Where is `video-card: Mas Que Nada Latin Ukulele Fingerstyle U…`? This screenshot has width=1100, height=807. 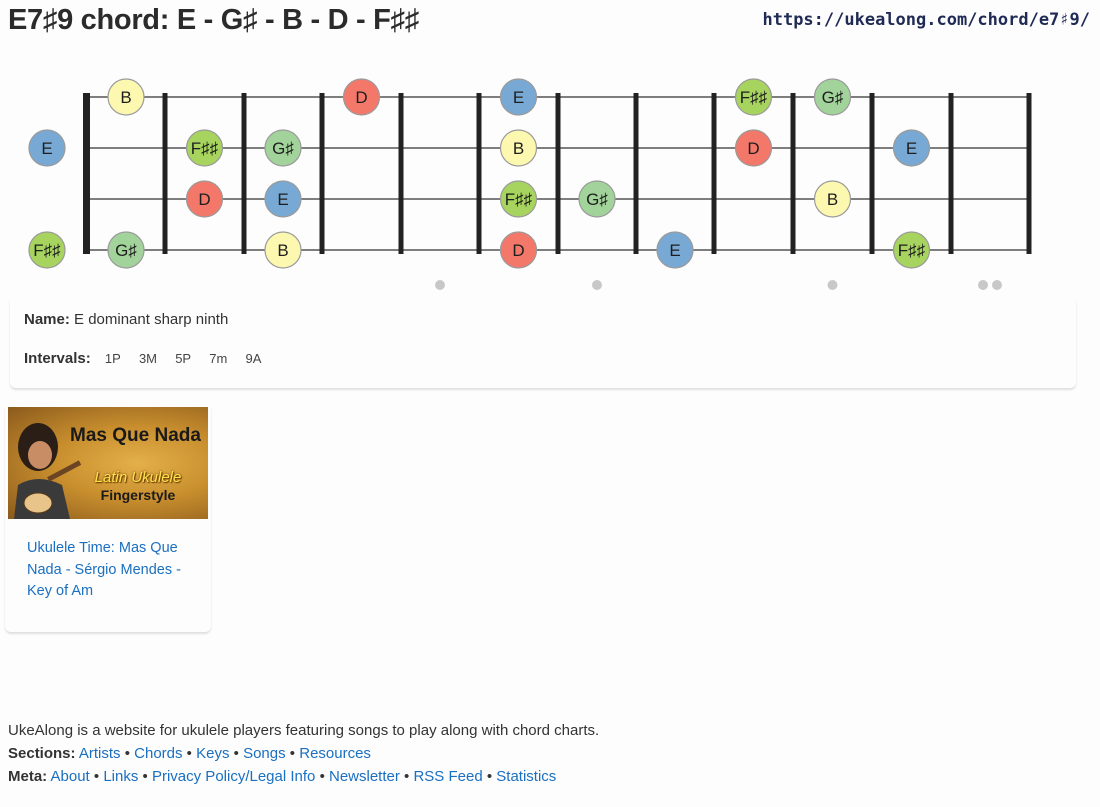 video-card: Mas Que Nada Latin Ukulele Fingerstyle U… is located at coordinates (108, 519).